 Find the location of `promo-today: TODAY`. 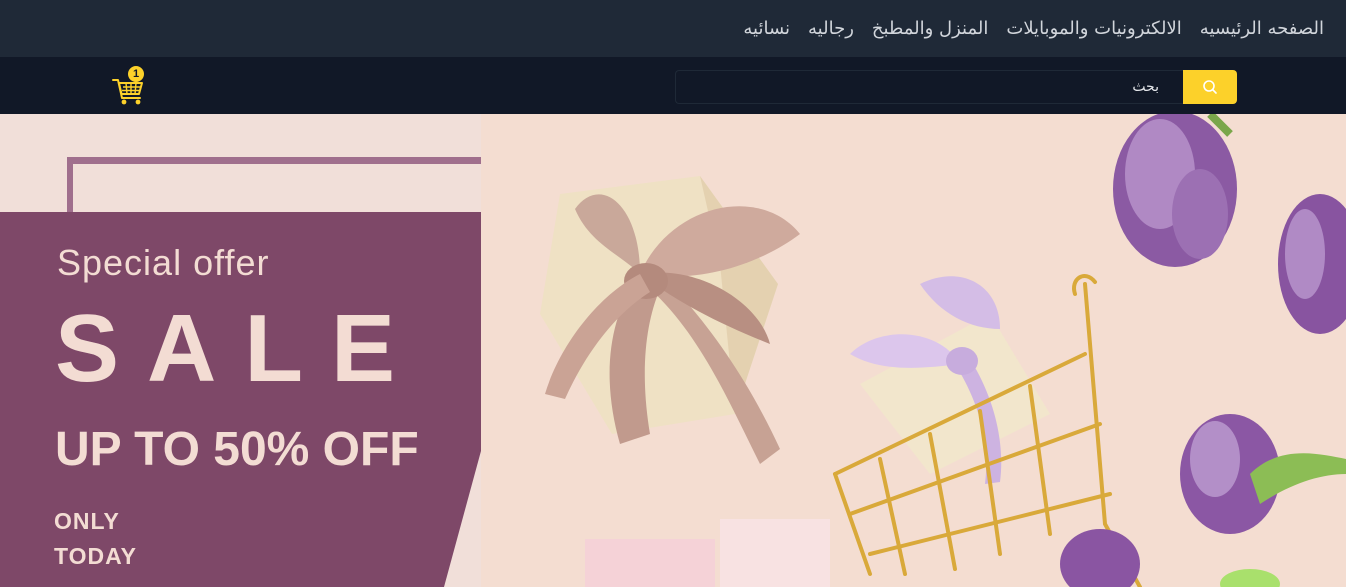

promo-today: TODAY is located at coordinates (95, 556).